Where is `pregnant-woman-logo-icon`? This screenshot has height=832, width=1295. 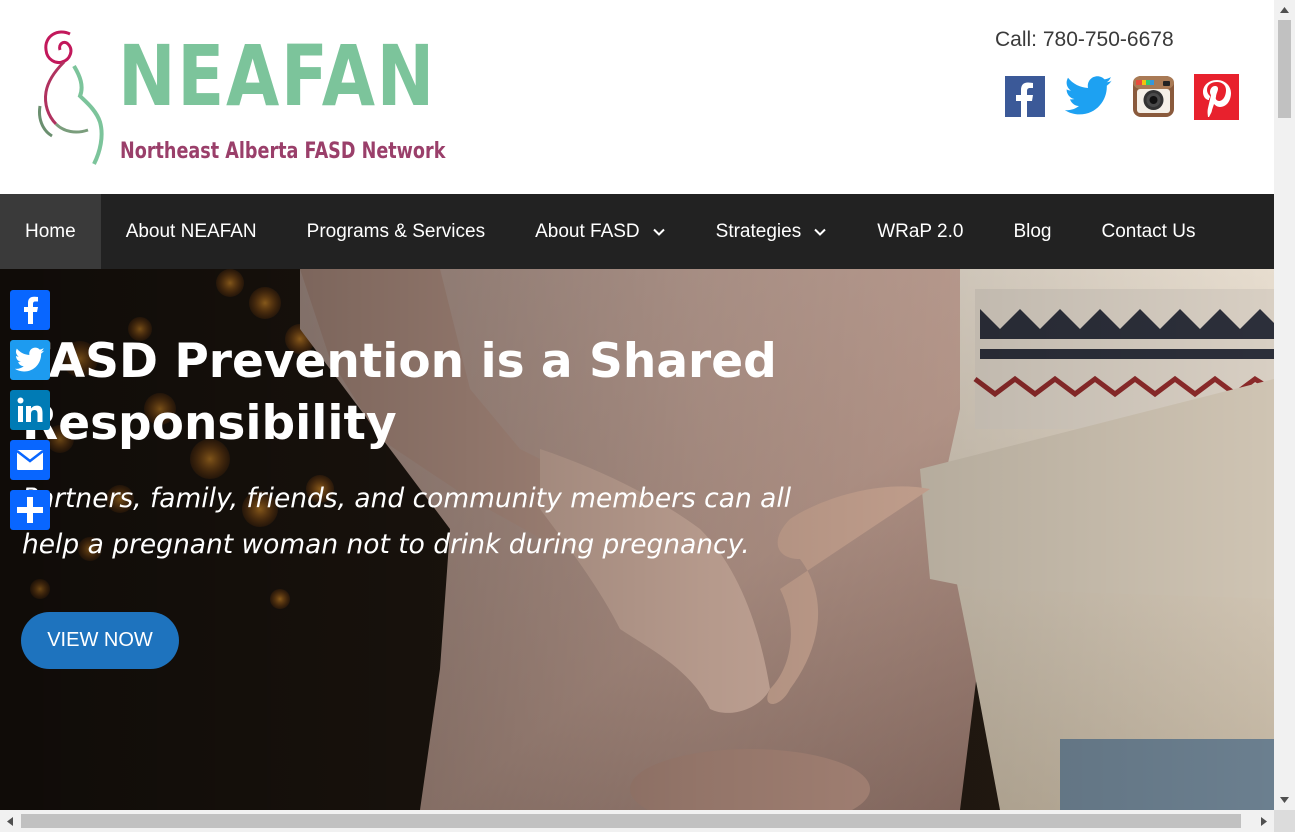
pregnant-woman-logo-icon is located at coordinates (71, 97).